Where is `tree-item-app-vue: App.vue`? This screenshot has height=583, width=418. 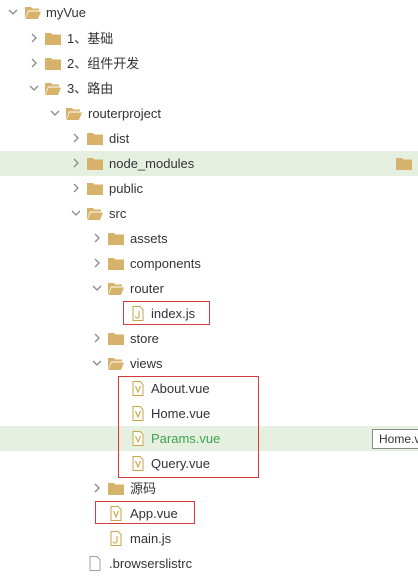
tree-item-app-vue: App.vue is located at coordinates (209, 513).